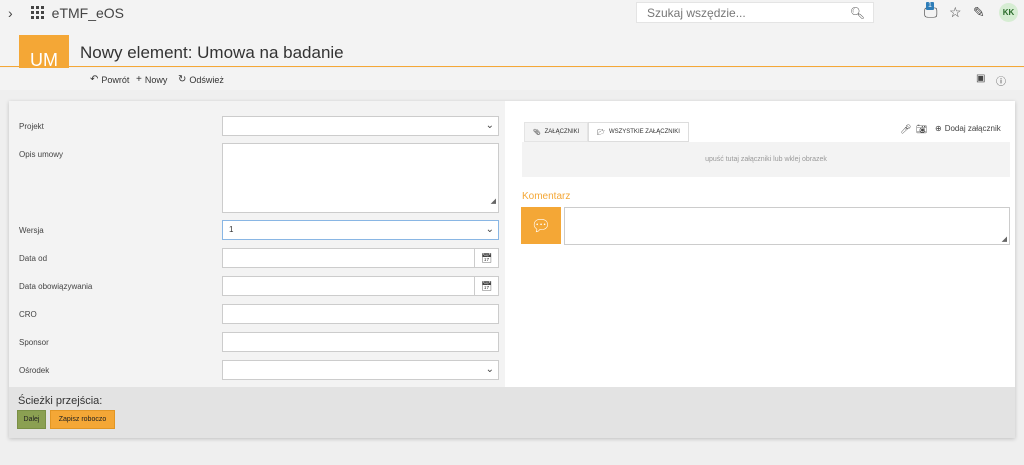 This screenshot has width=1024, height=465. I want to click on refresh-label: Odśwież, so click(206, 79).